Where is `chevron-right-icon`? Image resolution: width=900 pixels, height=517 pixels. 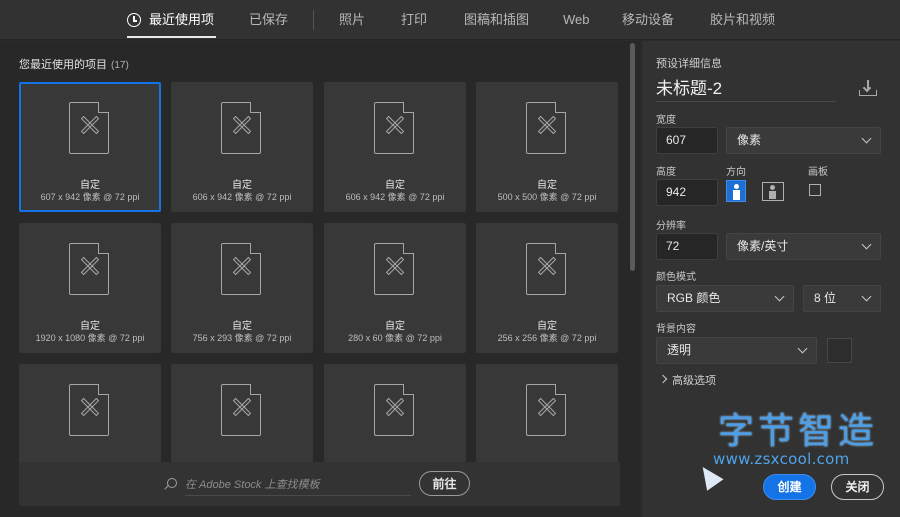 chevron-right-icon is located at coordinates (663, 379).